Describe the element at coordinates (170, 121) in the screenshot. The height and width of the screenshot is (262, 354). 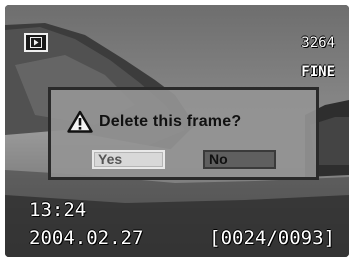
I see `dialog-title: Delete this frame?` at that location.